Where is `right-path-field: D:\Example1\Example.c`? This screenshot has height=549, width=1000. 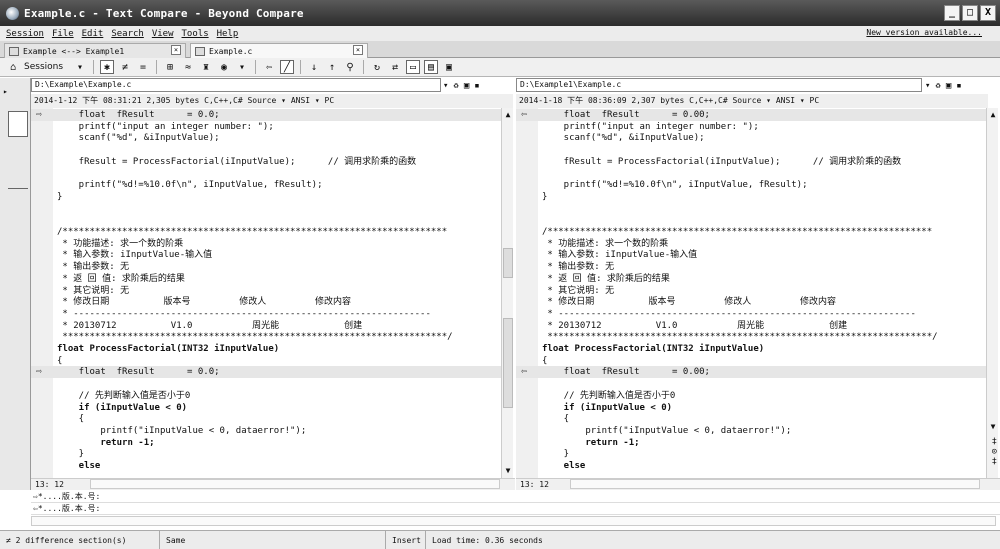
right-path-field: D:\Example1\Example.c is located at coordinates (719, 85).